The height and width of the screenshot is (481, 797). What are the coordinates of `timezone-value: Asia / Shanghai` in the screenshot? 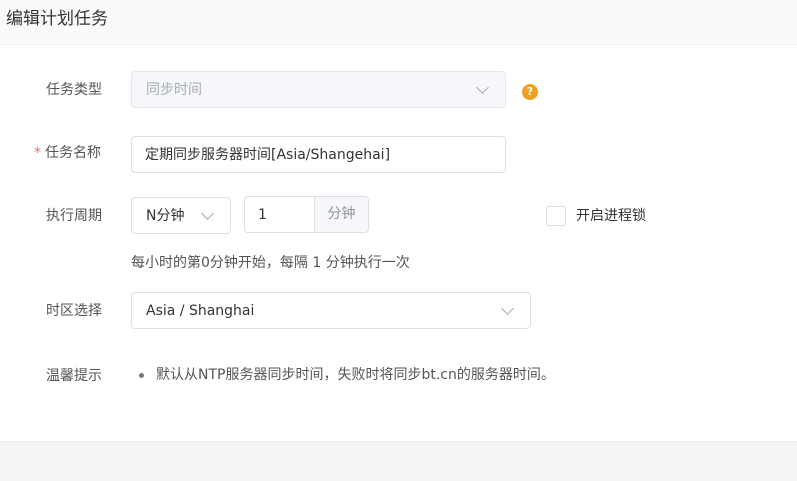 It's located at (200, 311).